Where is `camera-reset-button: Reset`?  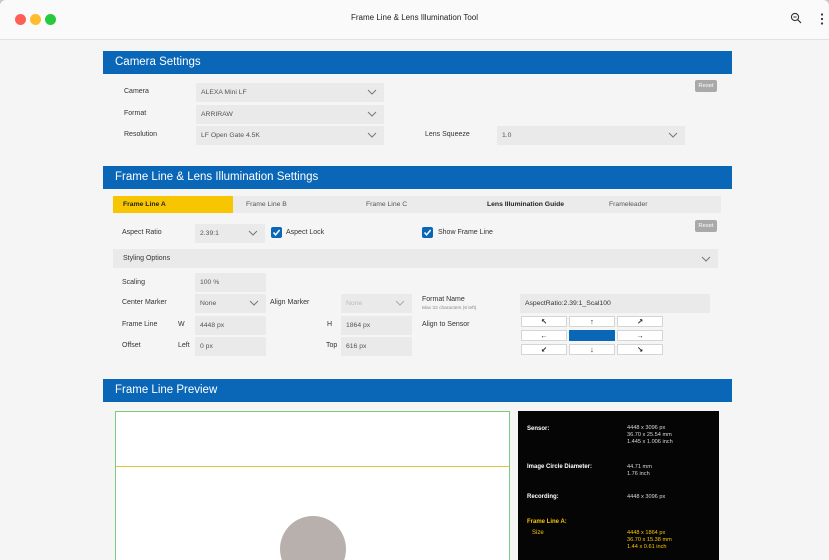 camera-reset-button: Reset is located at coordinates (706, 86).